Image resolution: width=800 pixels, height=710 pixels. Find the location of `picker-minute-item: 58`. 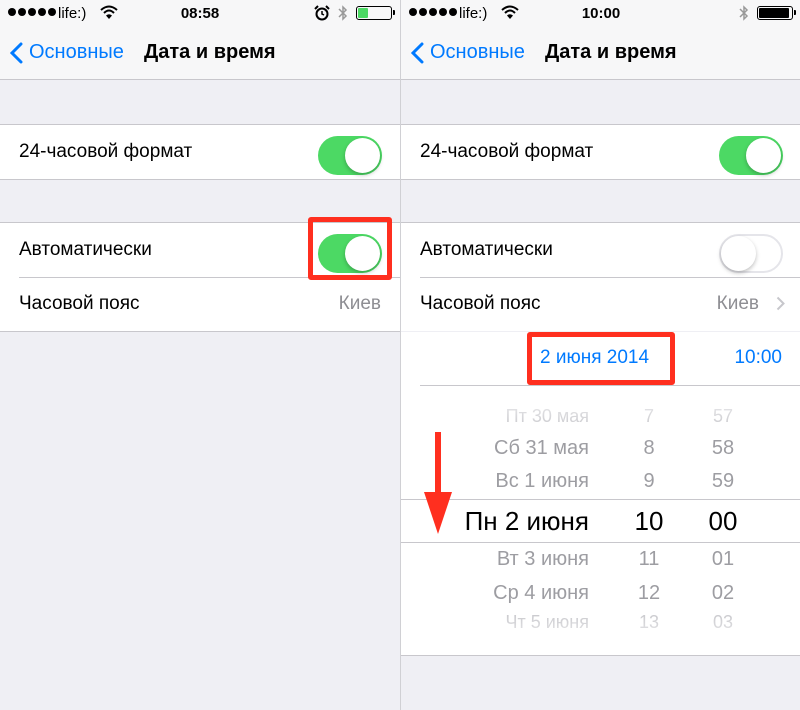

picker-minute-item: 58 is located at coordinates (723, 448).